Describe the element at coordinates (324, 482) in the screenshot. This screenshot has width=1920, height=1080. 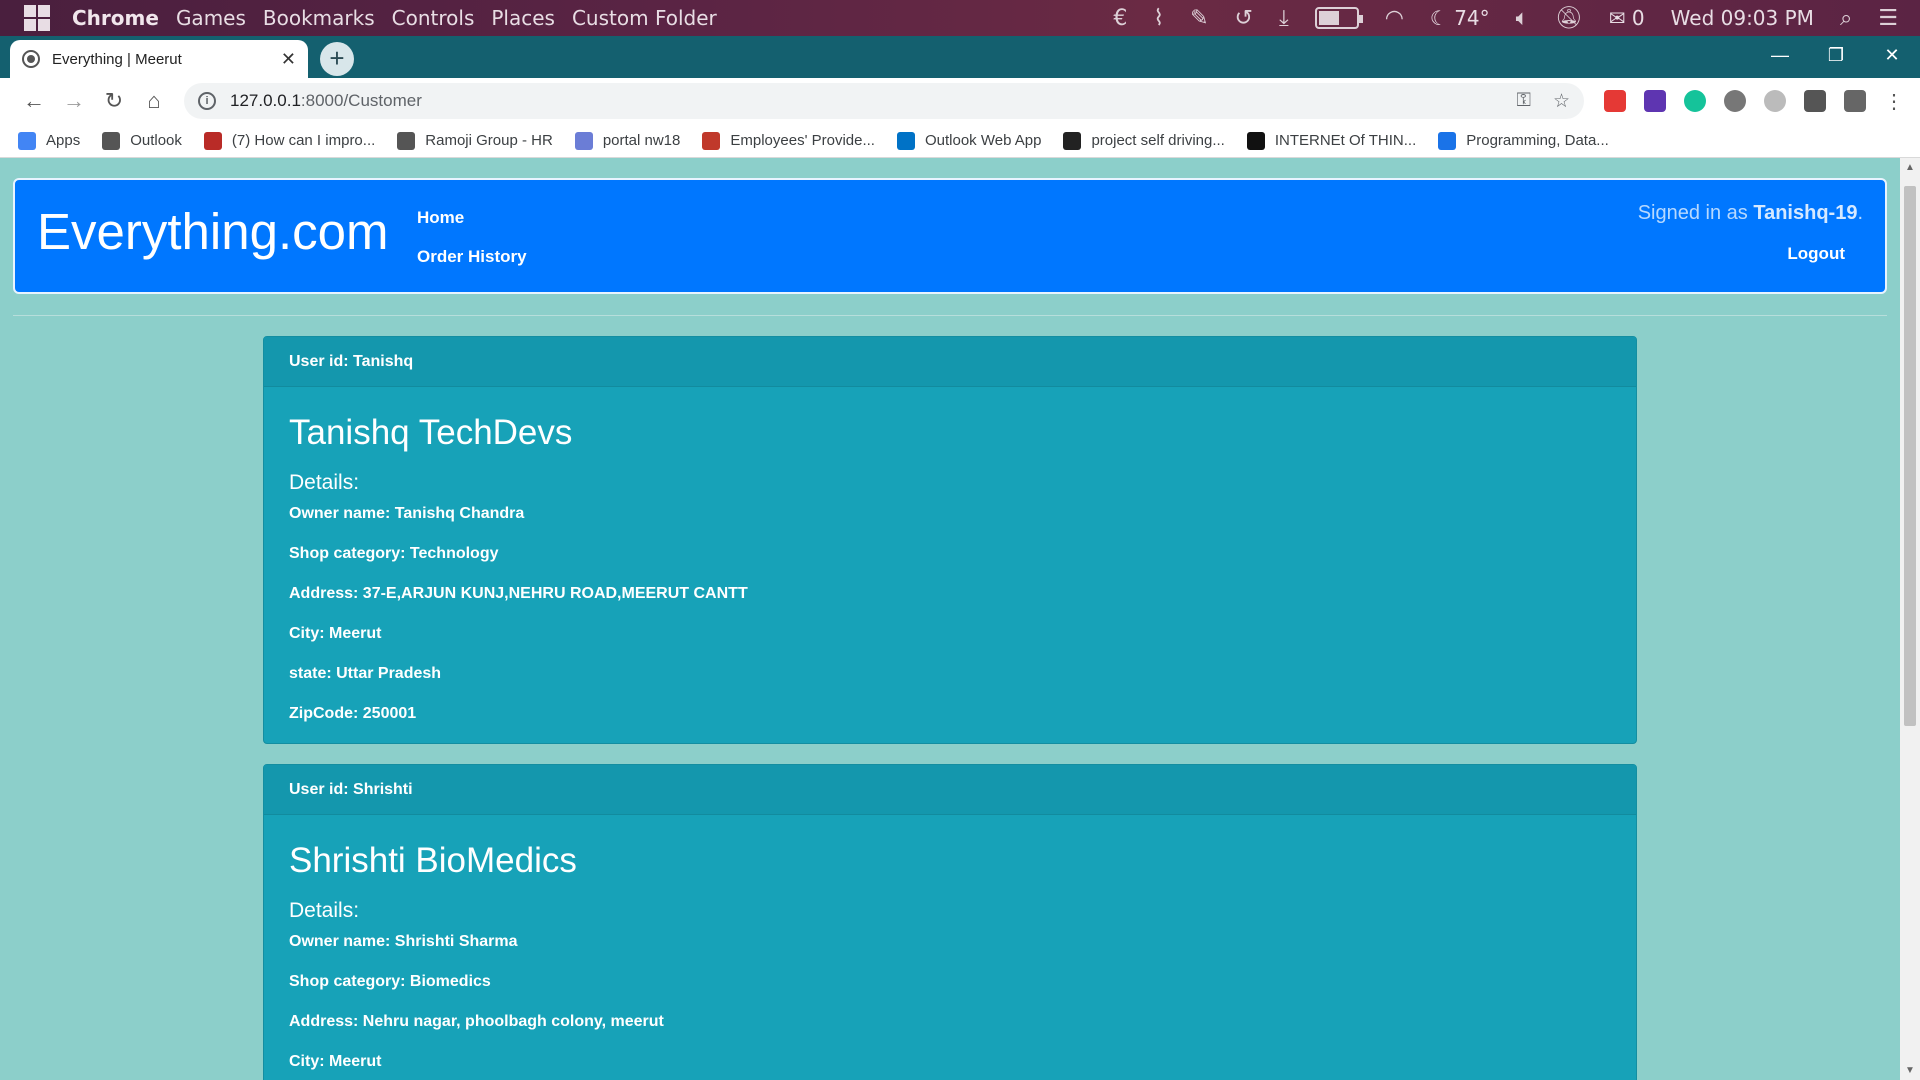
I see `details-label: Details:` at that location.